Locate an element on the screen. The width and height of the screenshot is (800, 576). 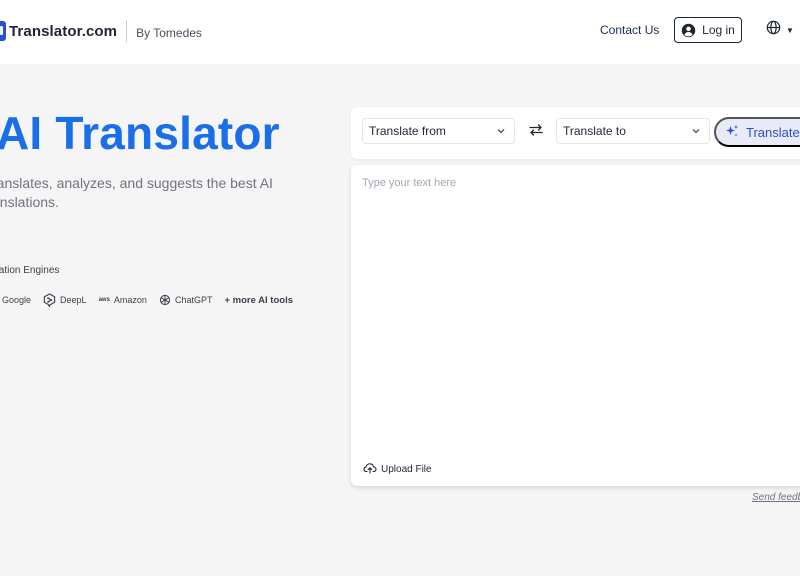
user-circle-icon is located at coordinates (688, 30).